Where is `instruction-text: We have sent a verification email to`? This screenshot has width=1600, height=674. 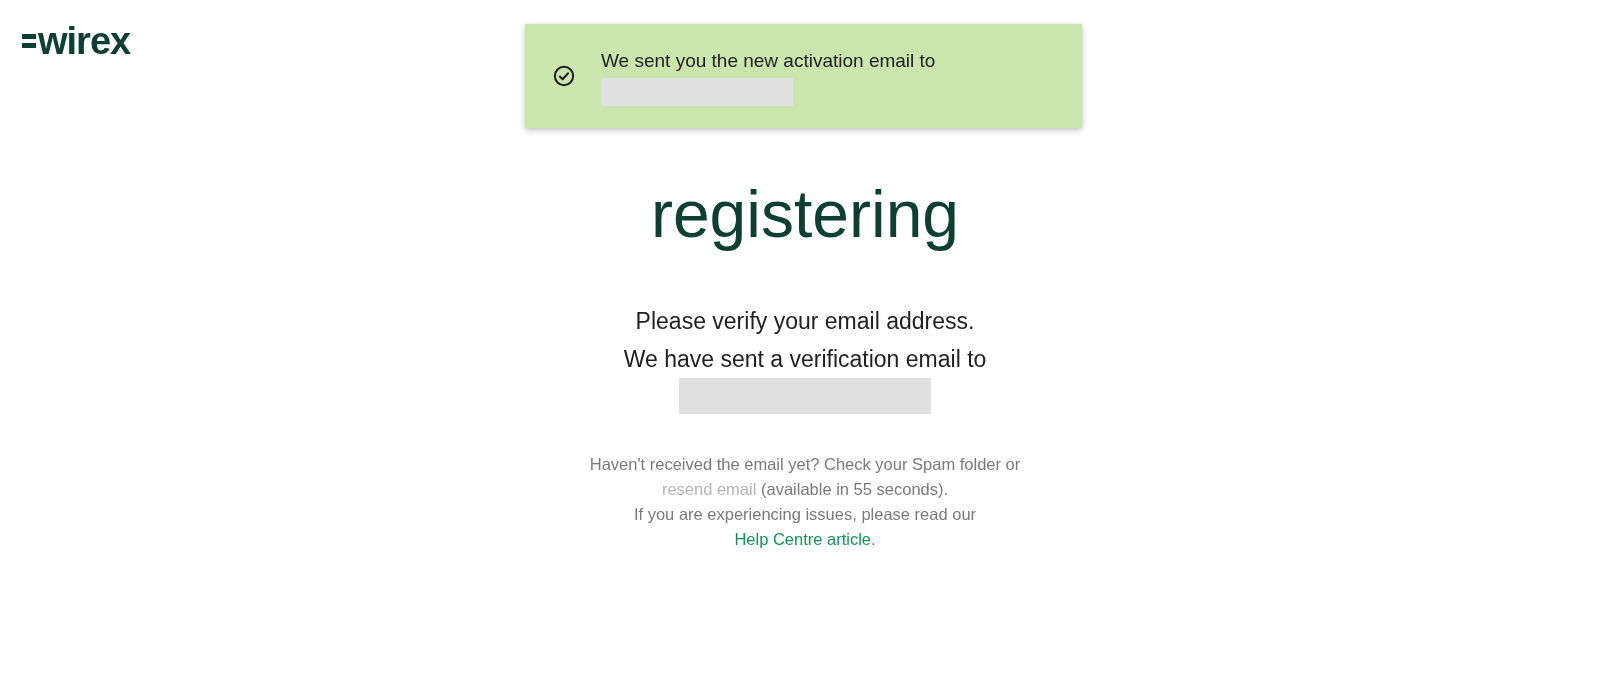 instruction-text: We have sent a verification email to is located at coordinates (805, 359).